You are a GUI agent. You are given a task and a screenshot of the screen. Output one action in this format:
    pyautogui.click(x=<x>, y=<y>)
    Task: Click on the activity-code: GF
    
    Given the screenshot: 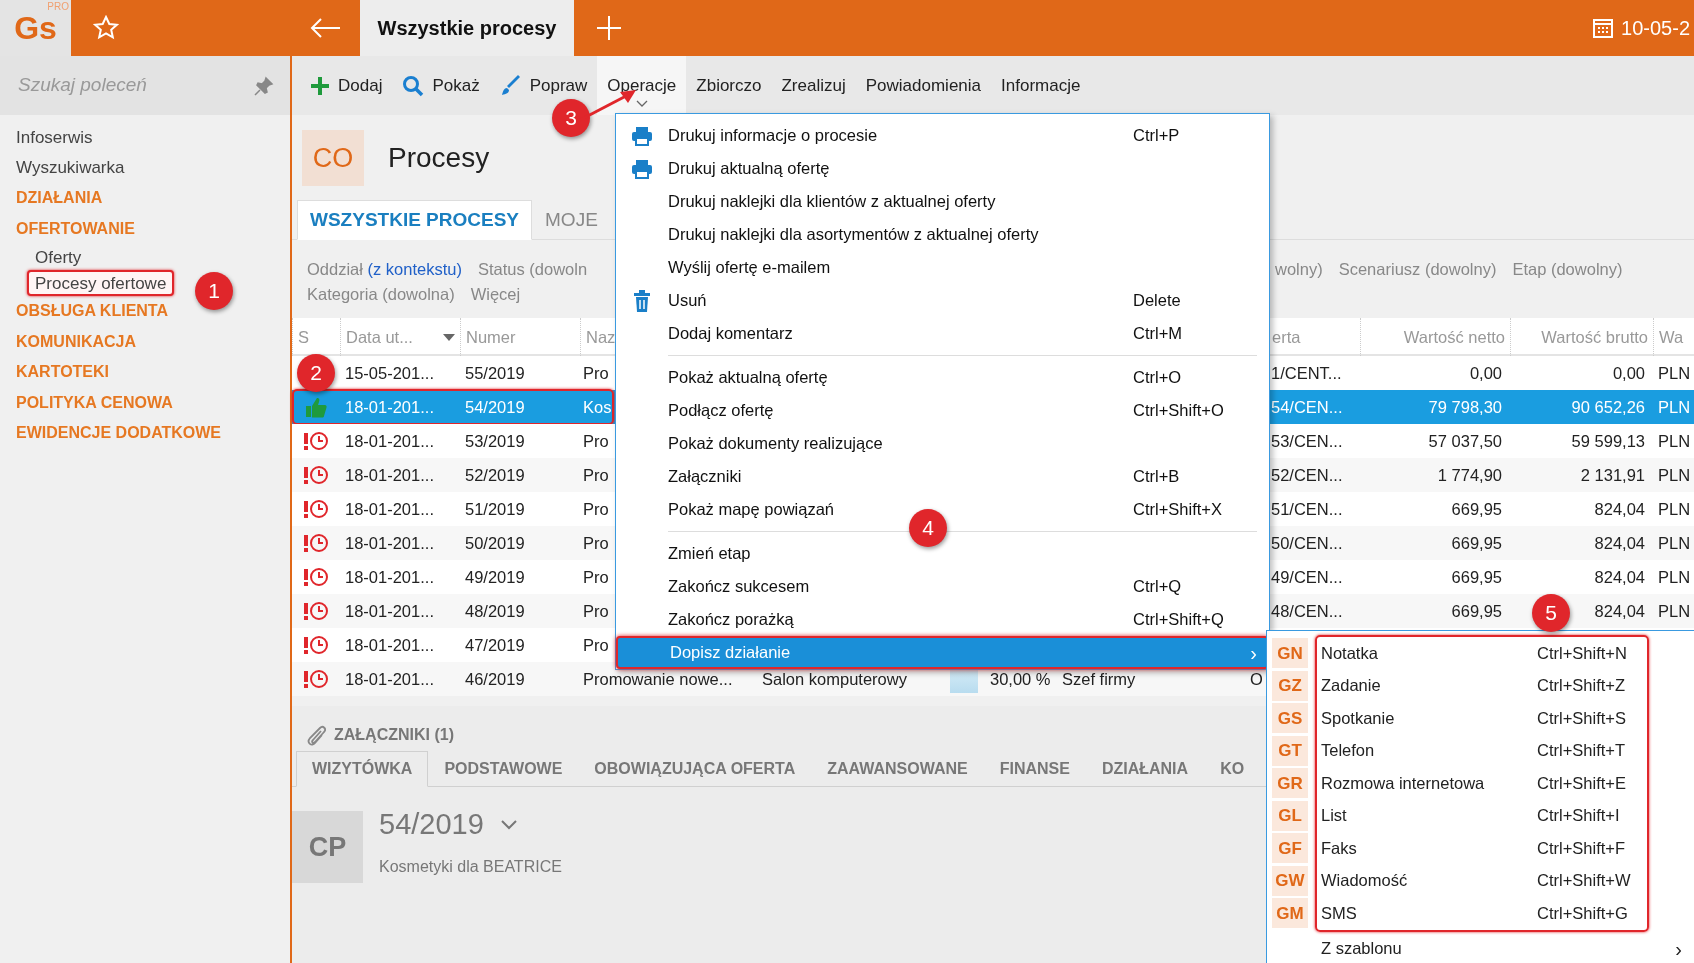 What is the action you would take?
    pyautogui.click(x=1290, y=848)
    